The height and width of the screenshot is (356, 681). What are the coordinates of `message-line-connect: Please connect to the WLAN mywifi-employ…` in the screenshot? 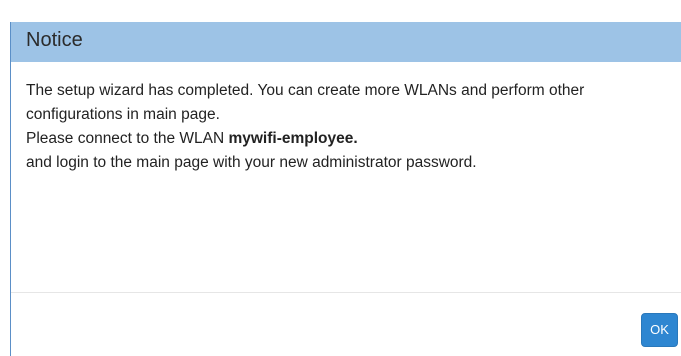 It's located at (348, 139).